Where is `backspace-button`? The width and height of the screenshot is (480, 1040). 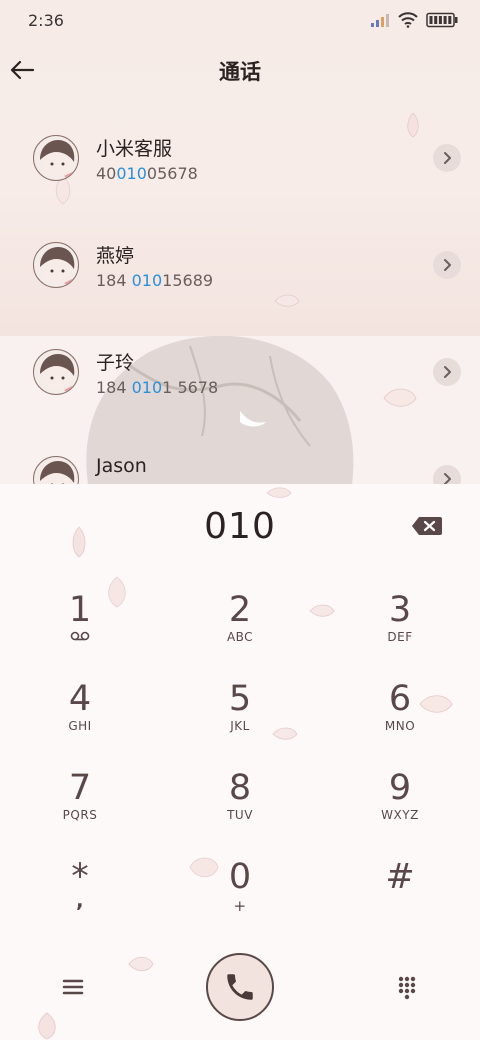
backspace-button is located at coordinates (427, 526).